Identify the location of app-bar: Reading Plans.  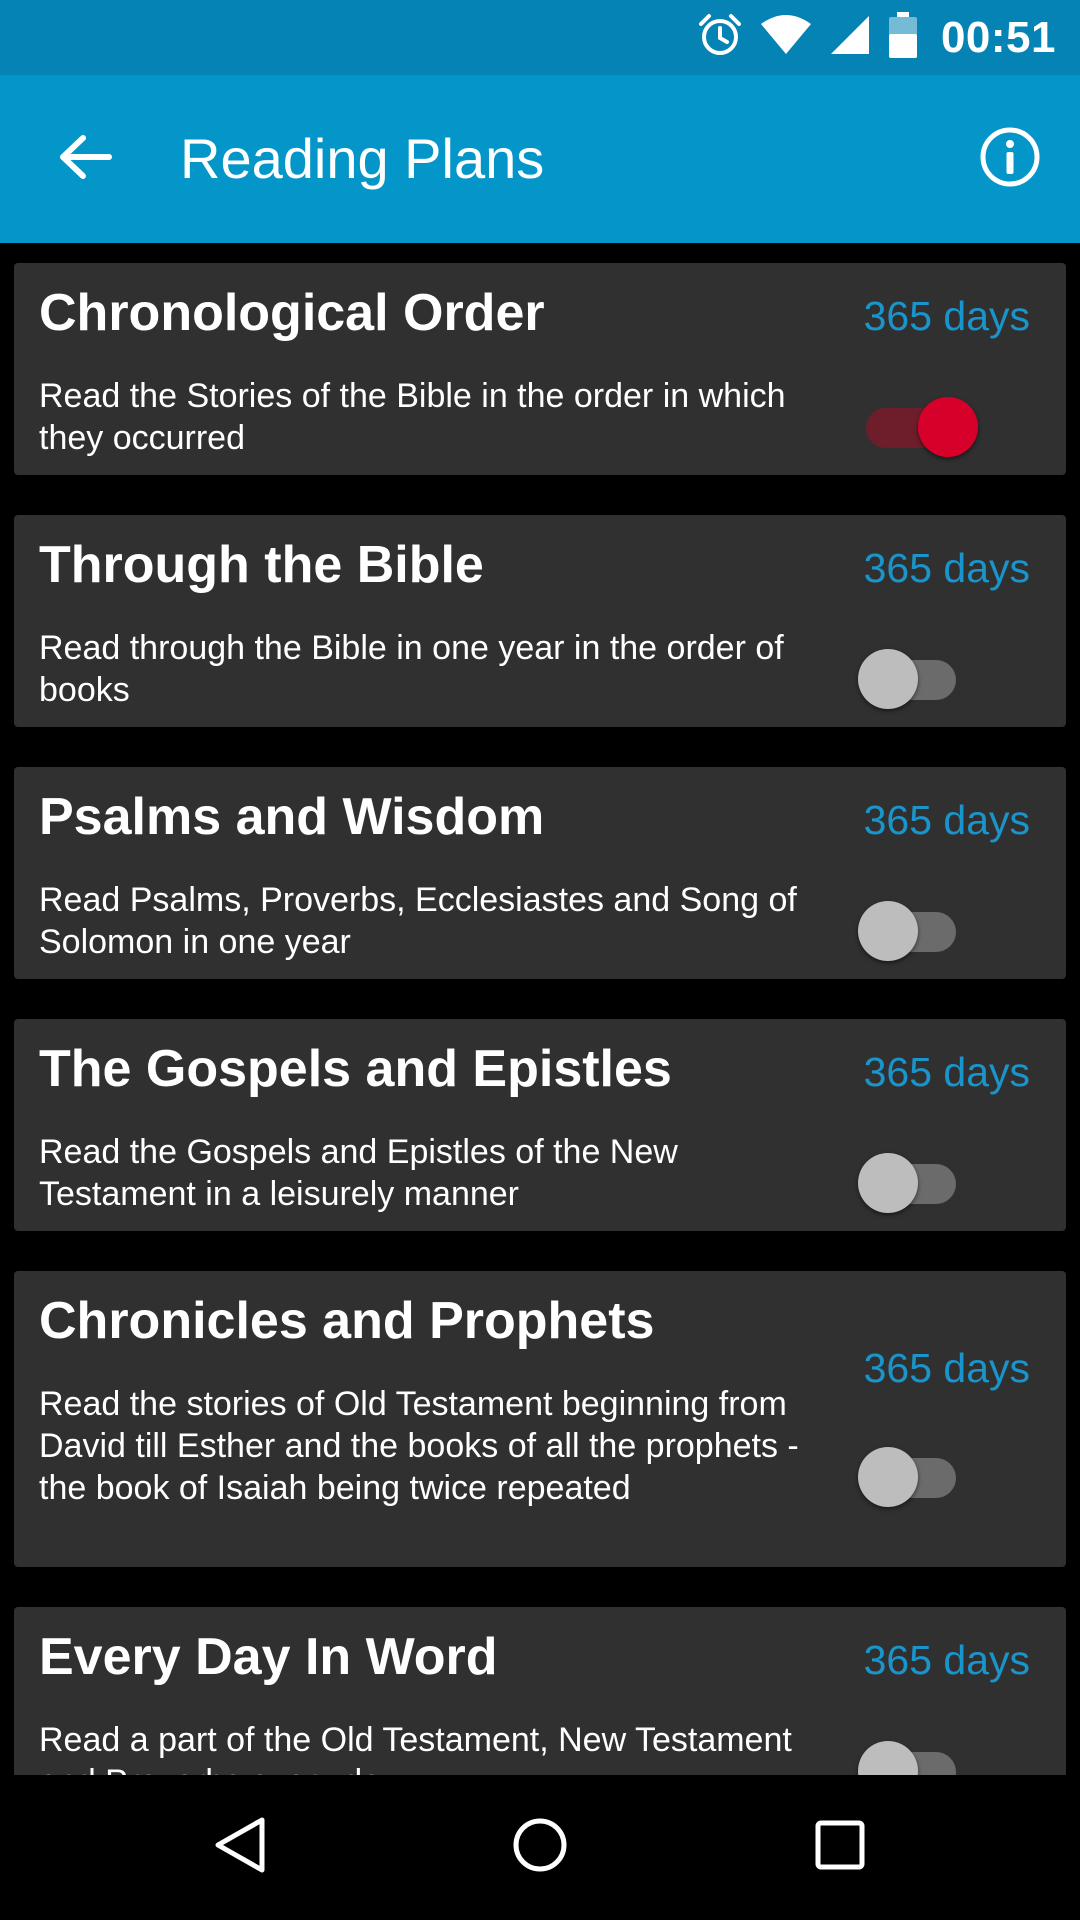
(540, 159).